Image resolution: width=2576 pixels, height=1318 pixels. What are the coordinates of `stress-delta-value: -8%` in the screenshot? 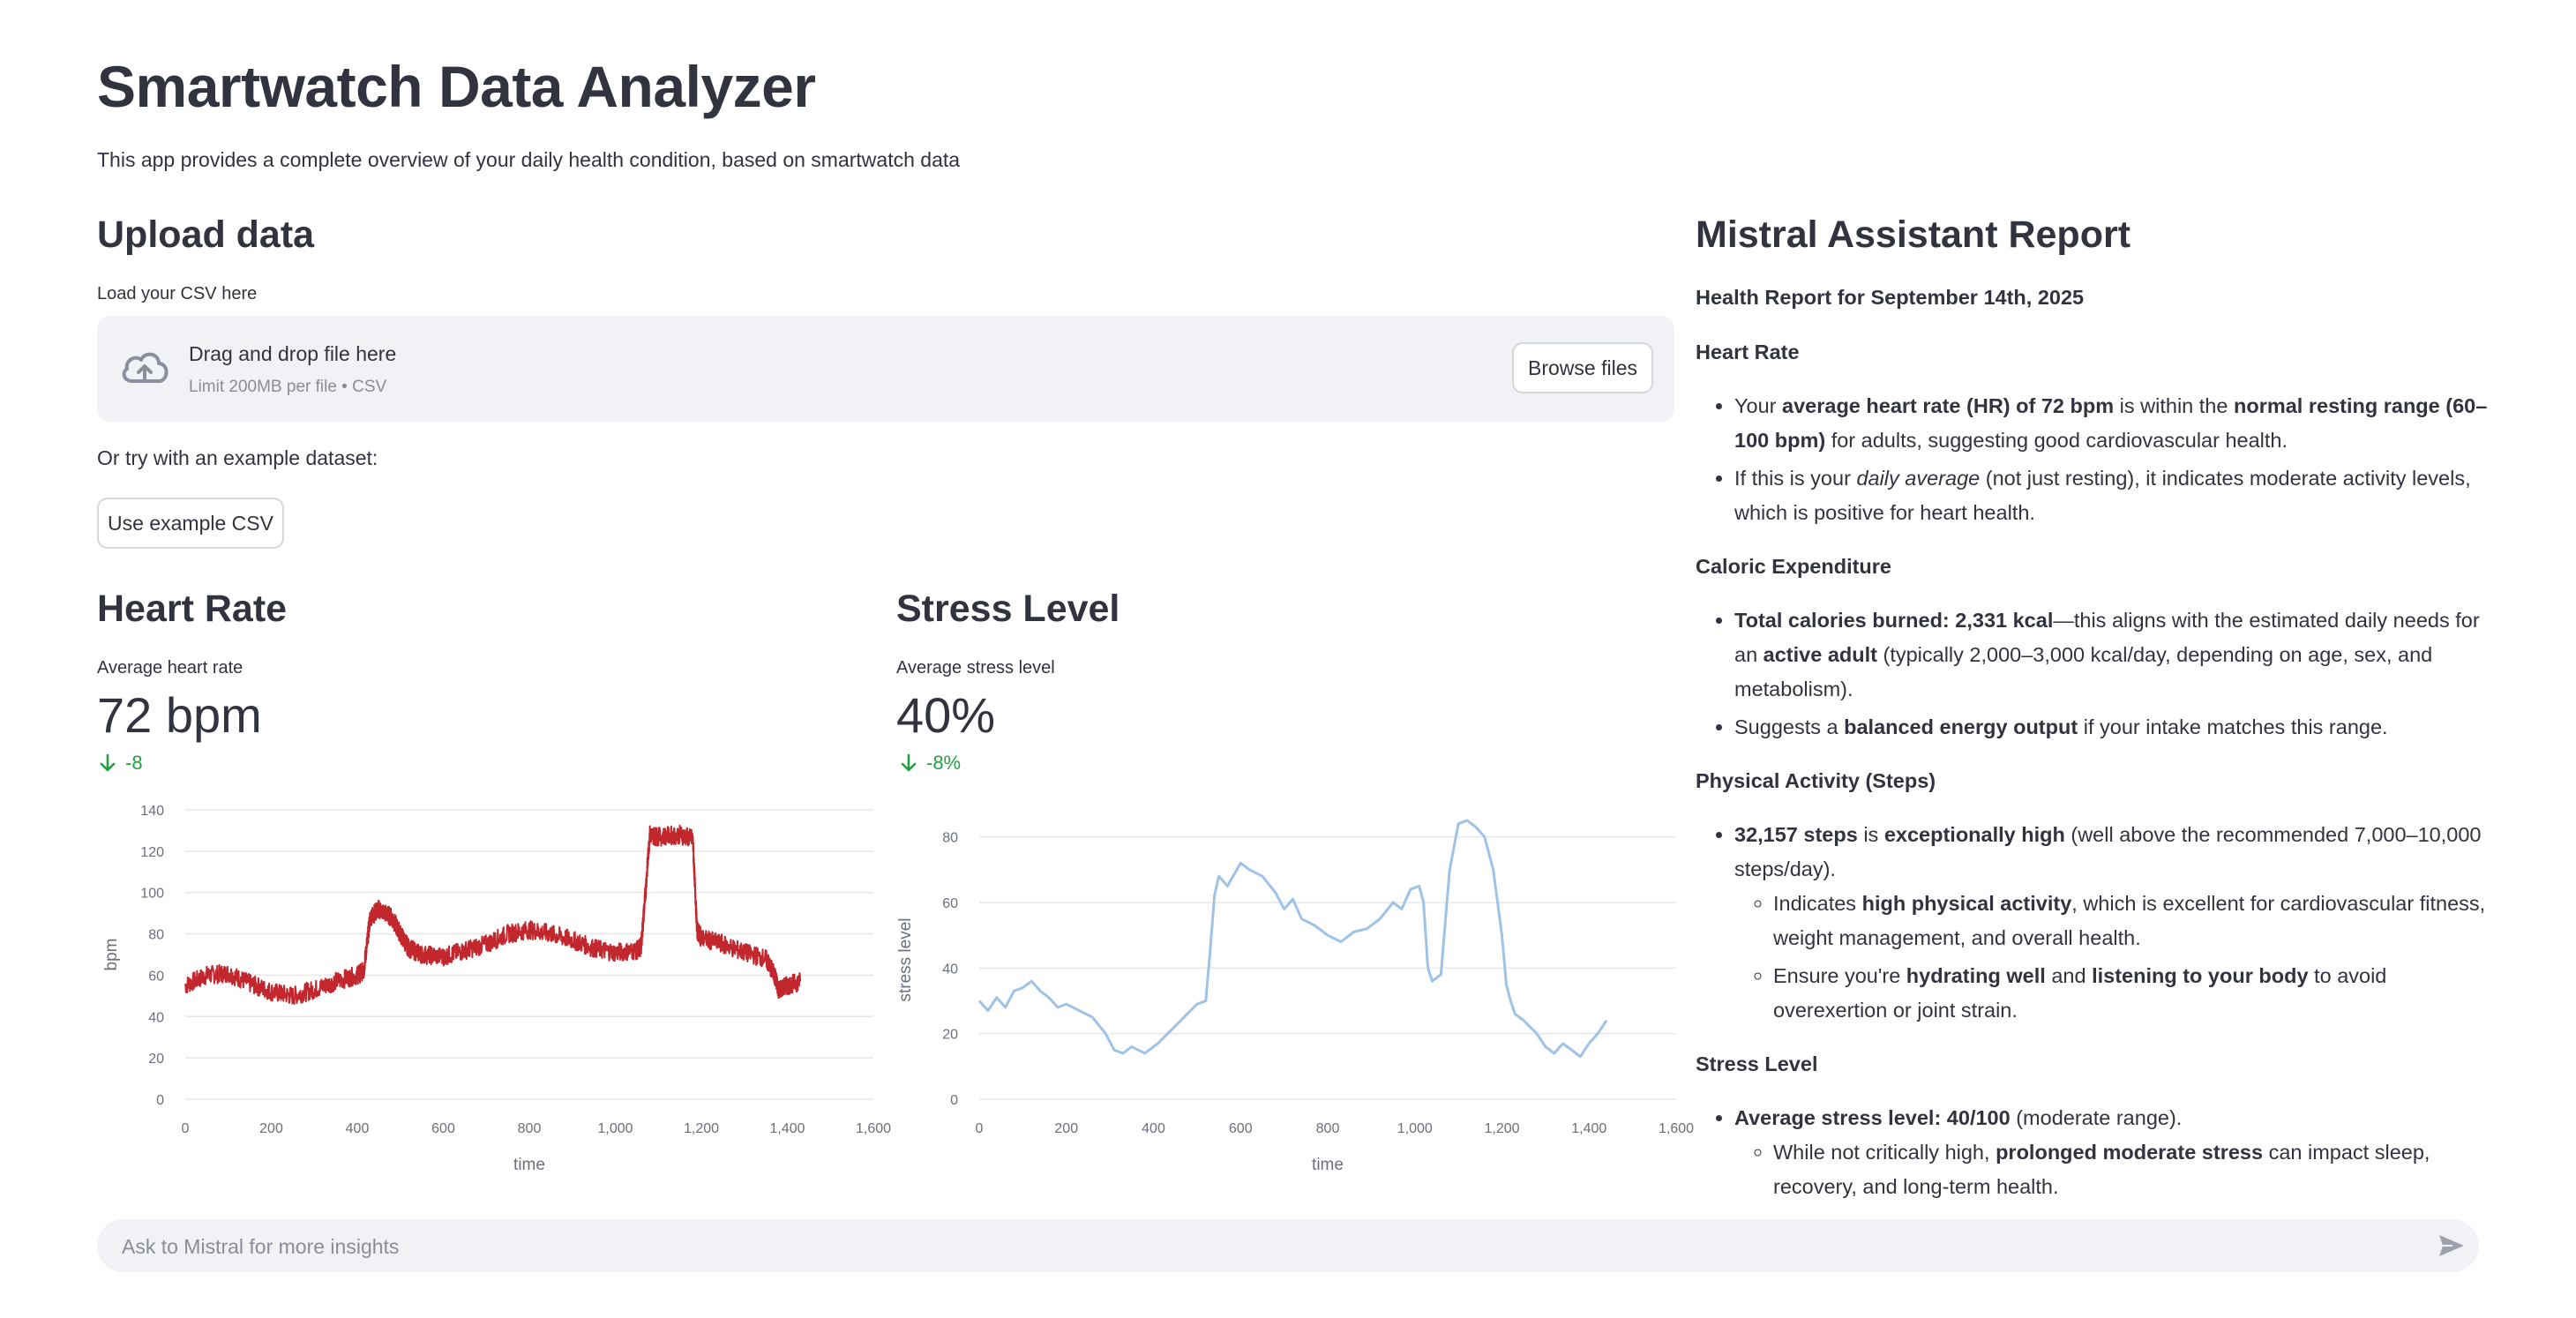 It's located at (944, 763).